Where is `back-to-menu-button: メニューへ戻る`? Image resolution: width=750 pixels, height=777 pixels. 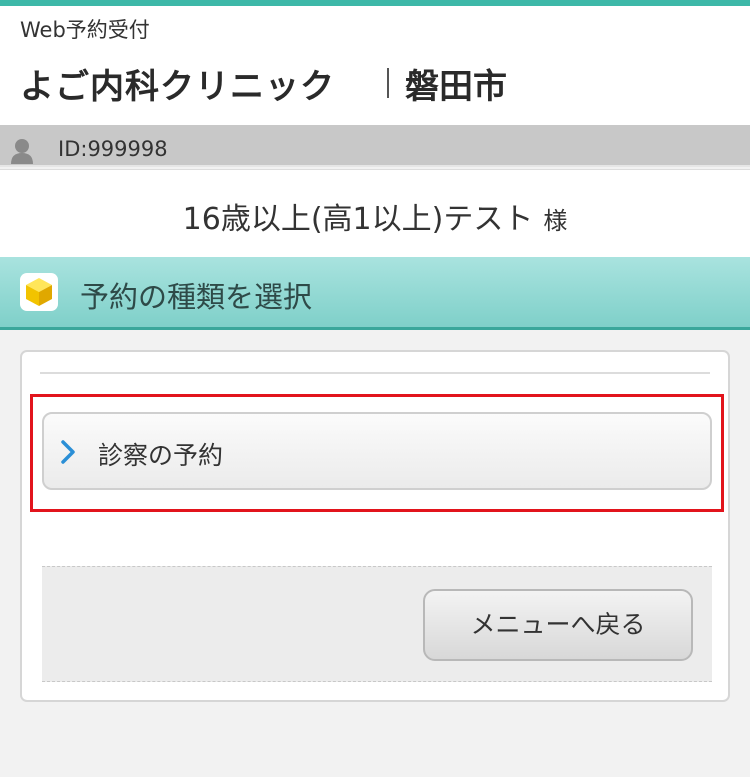 back-to-menu-button: メニューへ戻る is located at coordinates (558, 625).